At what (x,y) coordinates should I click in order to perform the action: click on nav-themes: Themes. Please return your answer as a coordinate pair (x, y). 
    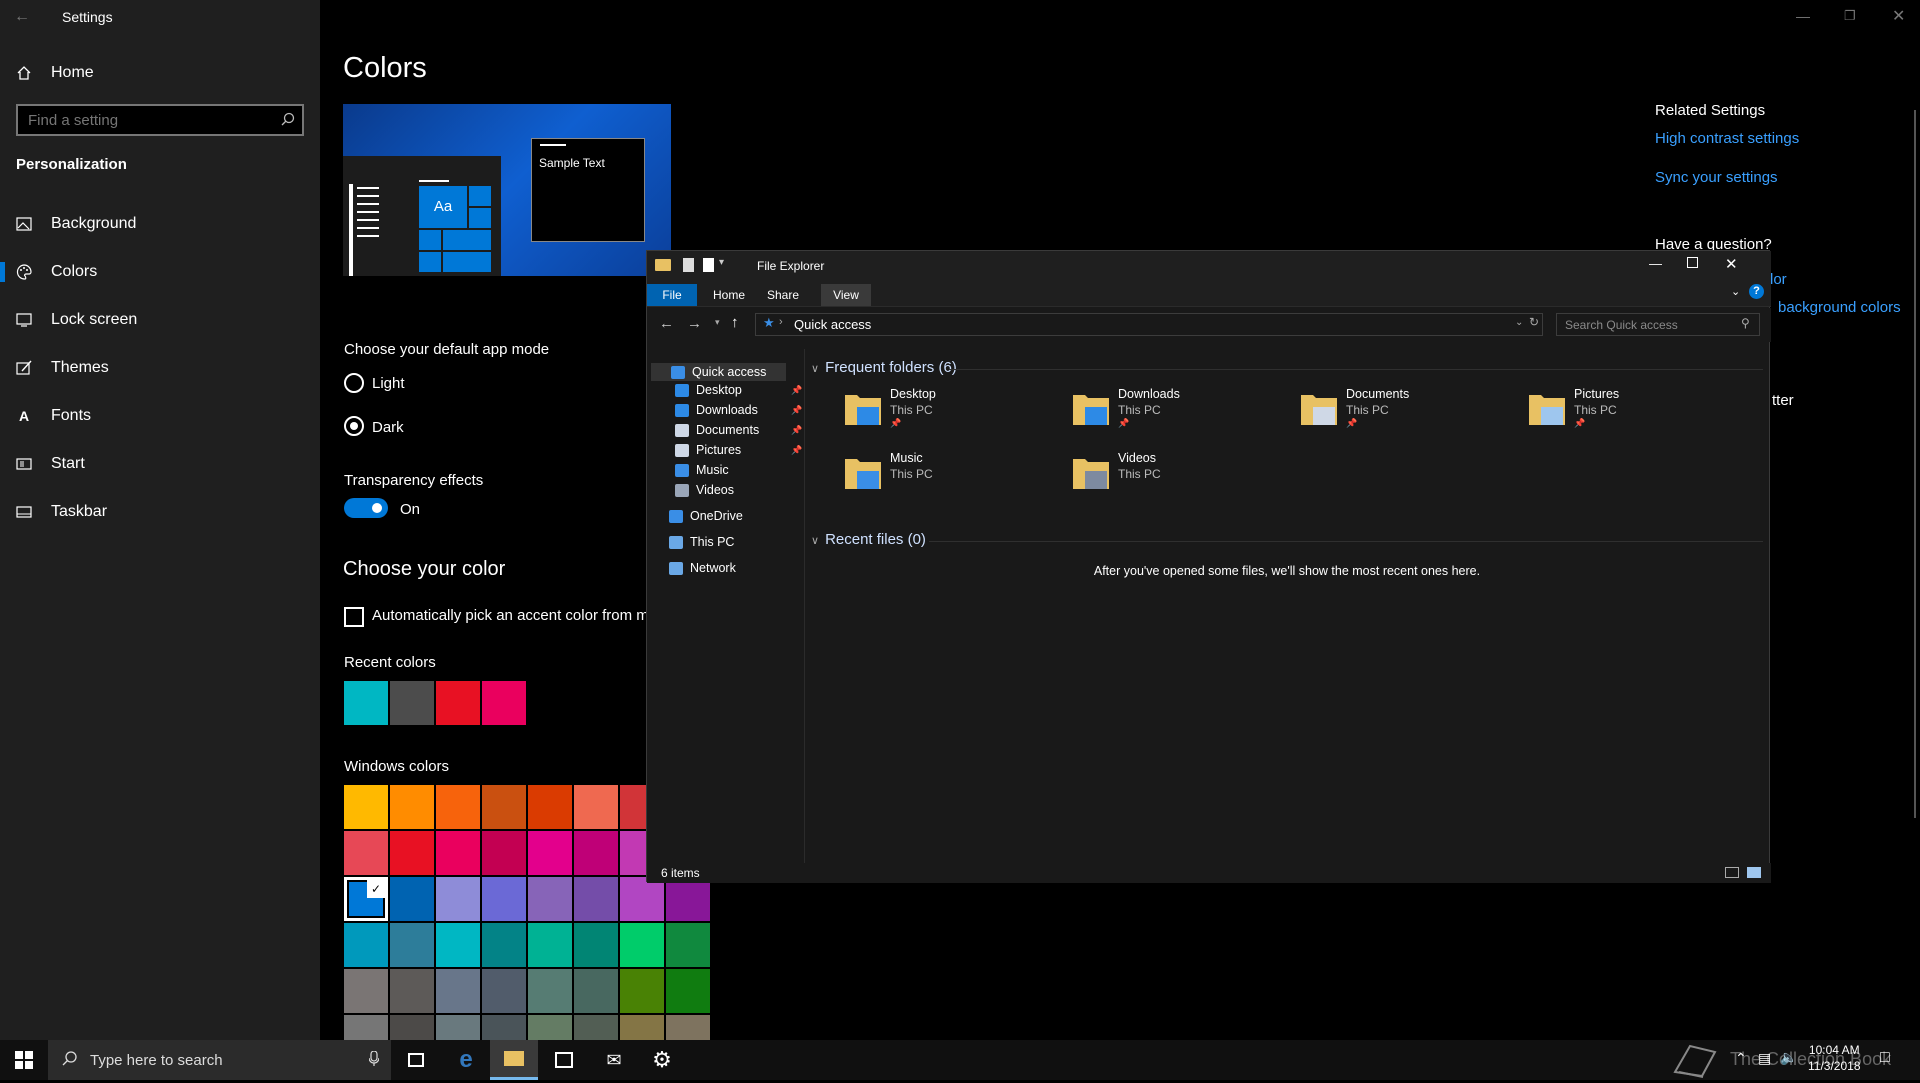
    Looking at the image, I should click on (160, 368).